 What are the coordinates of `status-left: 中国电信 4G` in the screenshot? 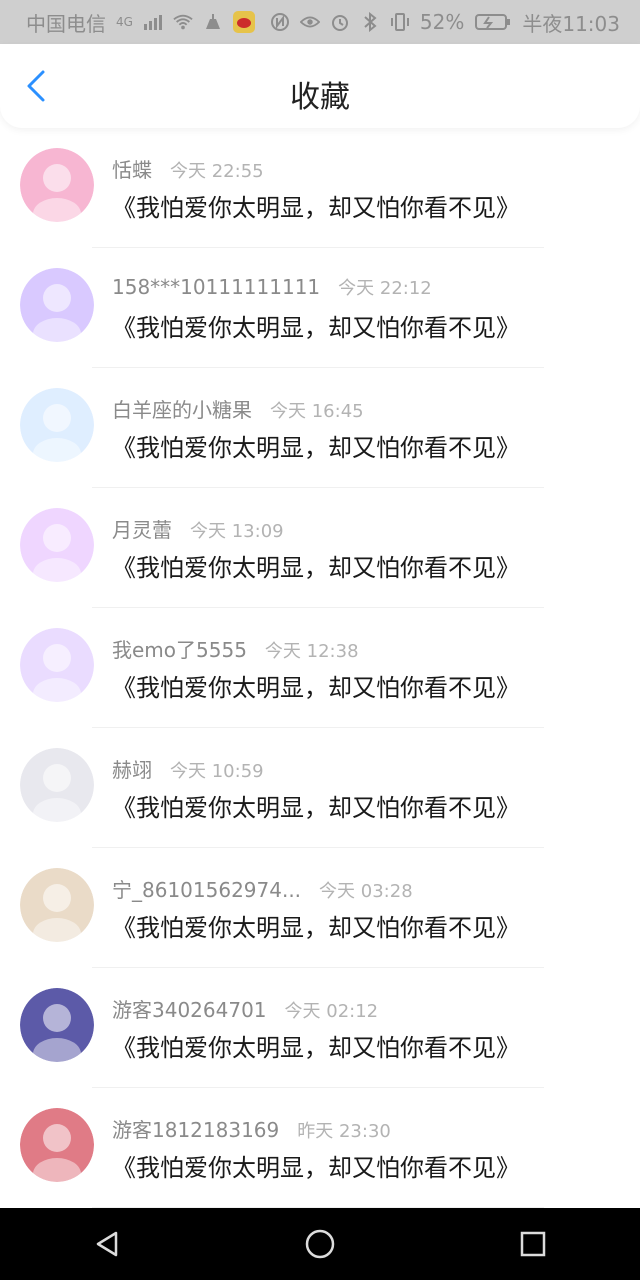 It's located at (140, 22).